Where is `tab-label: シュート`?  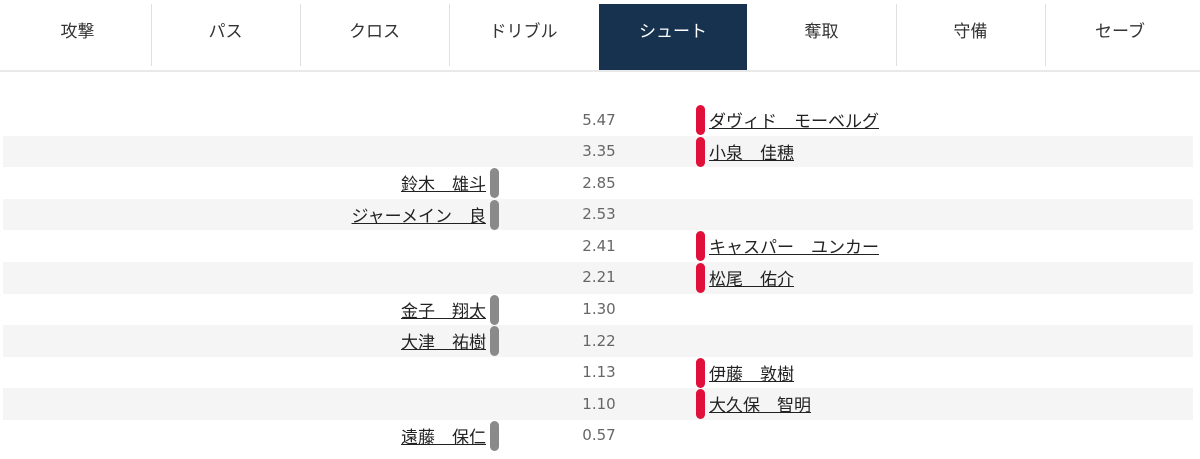 tab-label: シュート is located at coordinates (673, 32).